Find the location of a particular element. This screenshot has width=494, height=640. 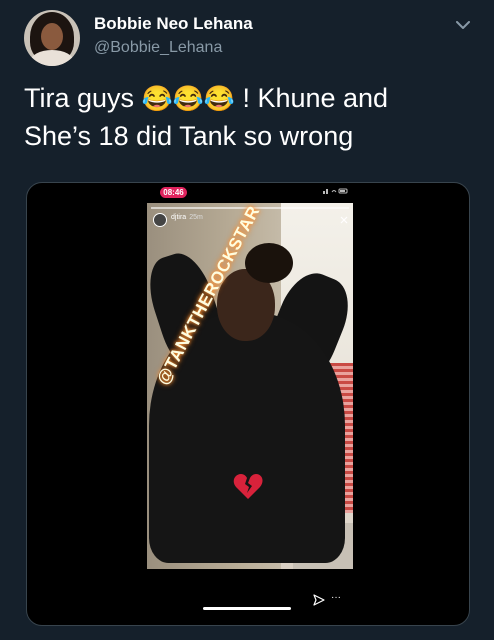

more-icon: ··· is located at coordinates (336, 598).